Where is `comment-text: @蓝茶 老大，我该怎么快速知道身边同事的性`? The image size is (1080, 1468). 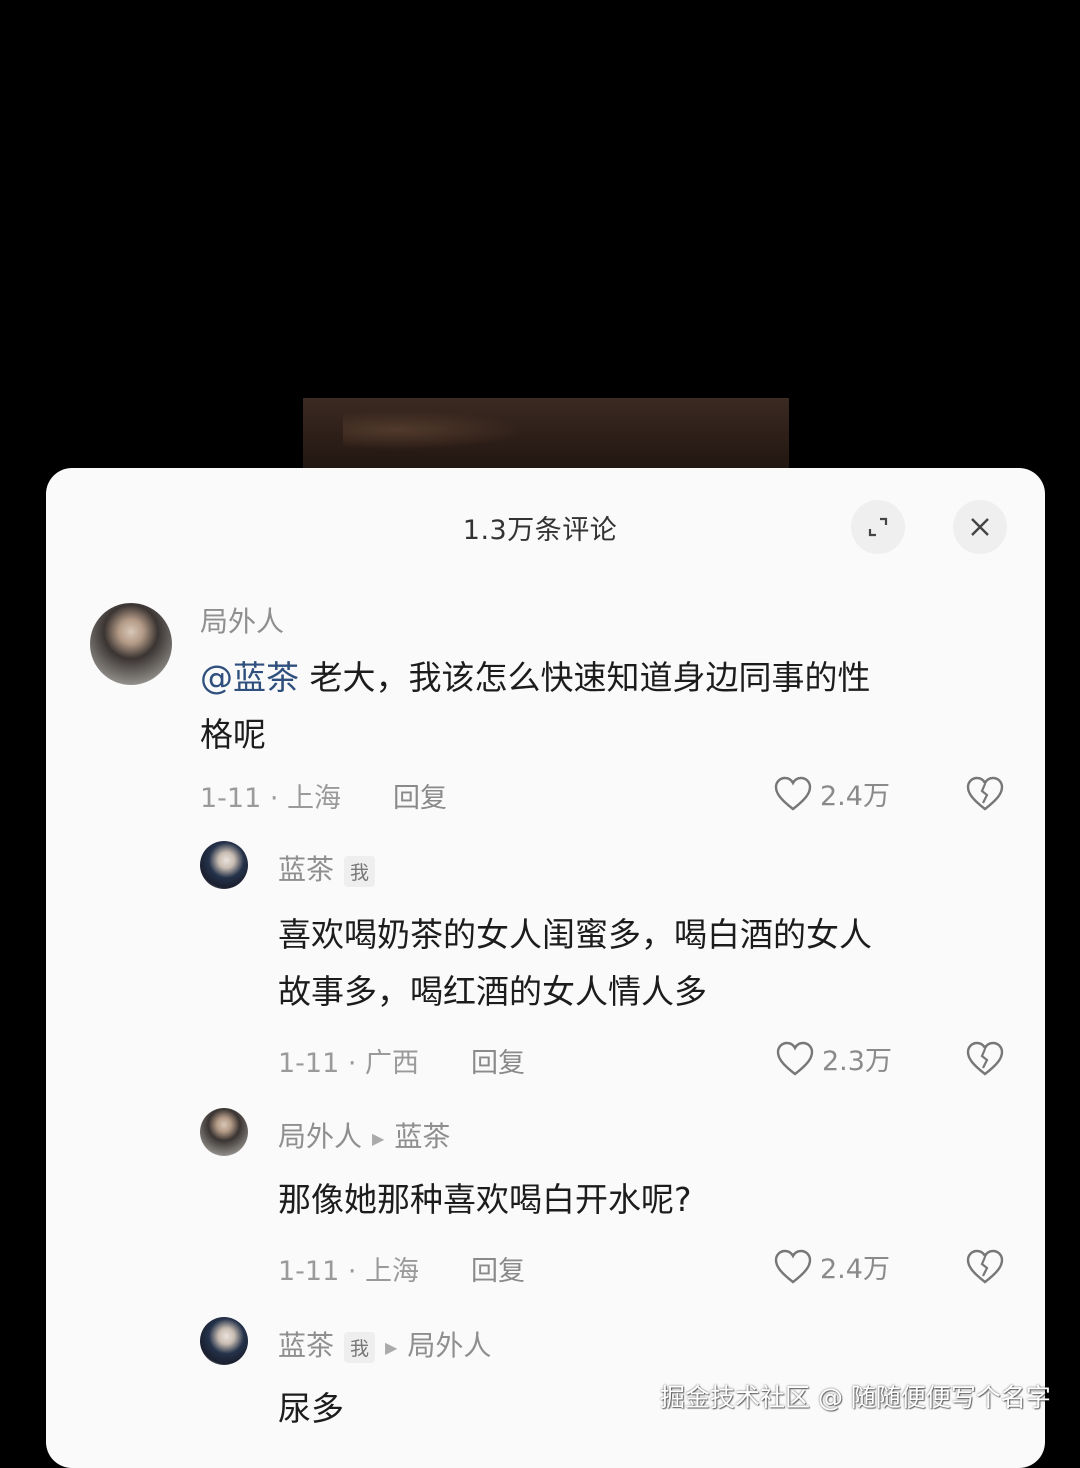
comment-text: @蓝茶 老大，我该怎么快速知道身边同事的性 is located at coordinates (605, 677).